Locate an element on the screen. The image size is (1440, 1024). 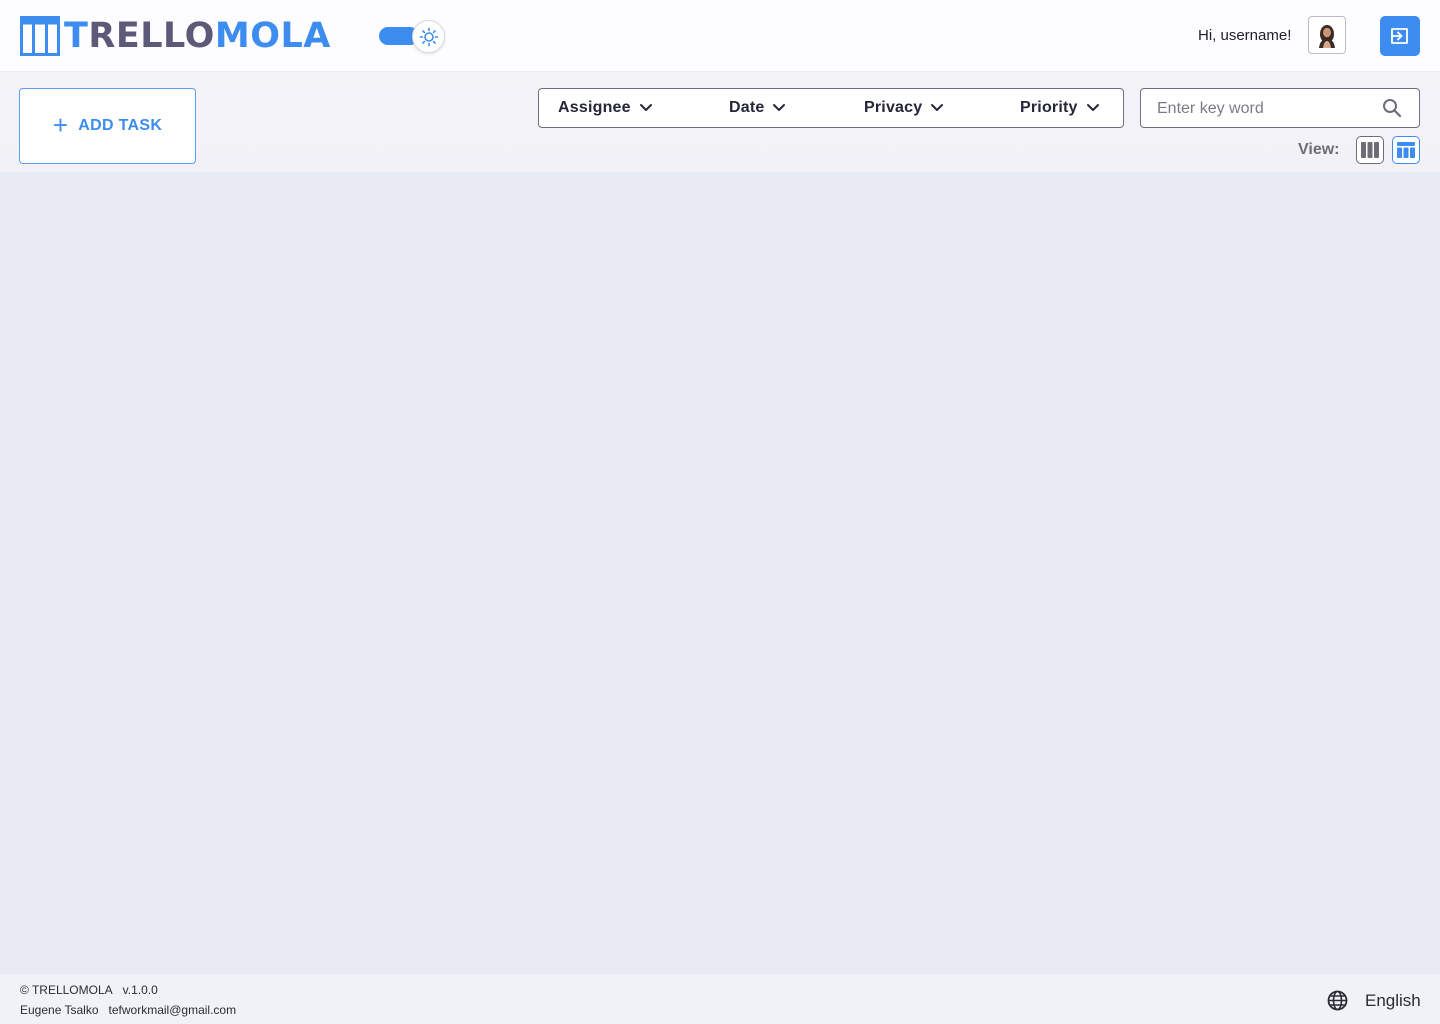
filter-label: Date is located at coordinates (747, 107).